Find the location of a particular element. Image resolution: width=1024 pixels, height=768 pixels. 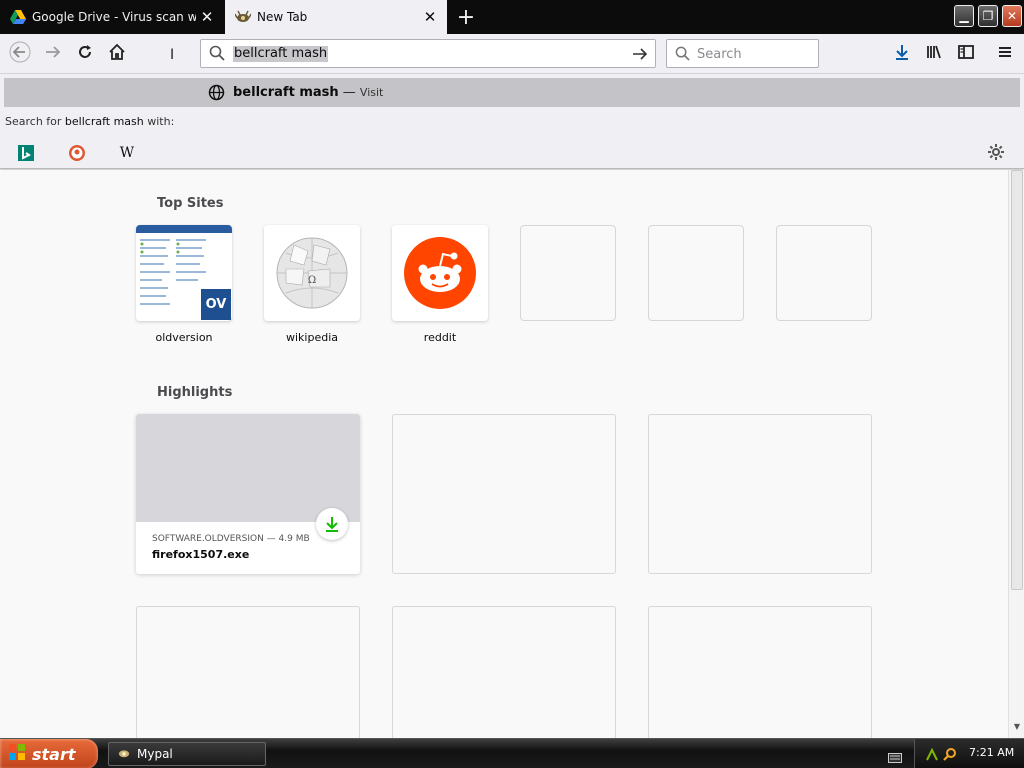

close-window-button: ✕ is located at coordinates (1012, 16).